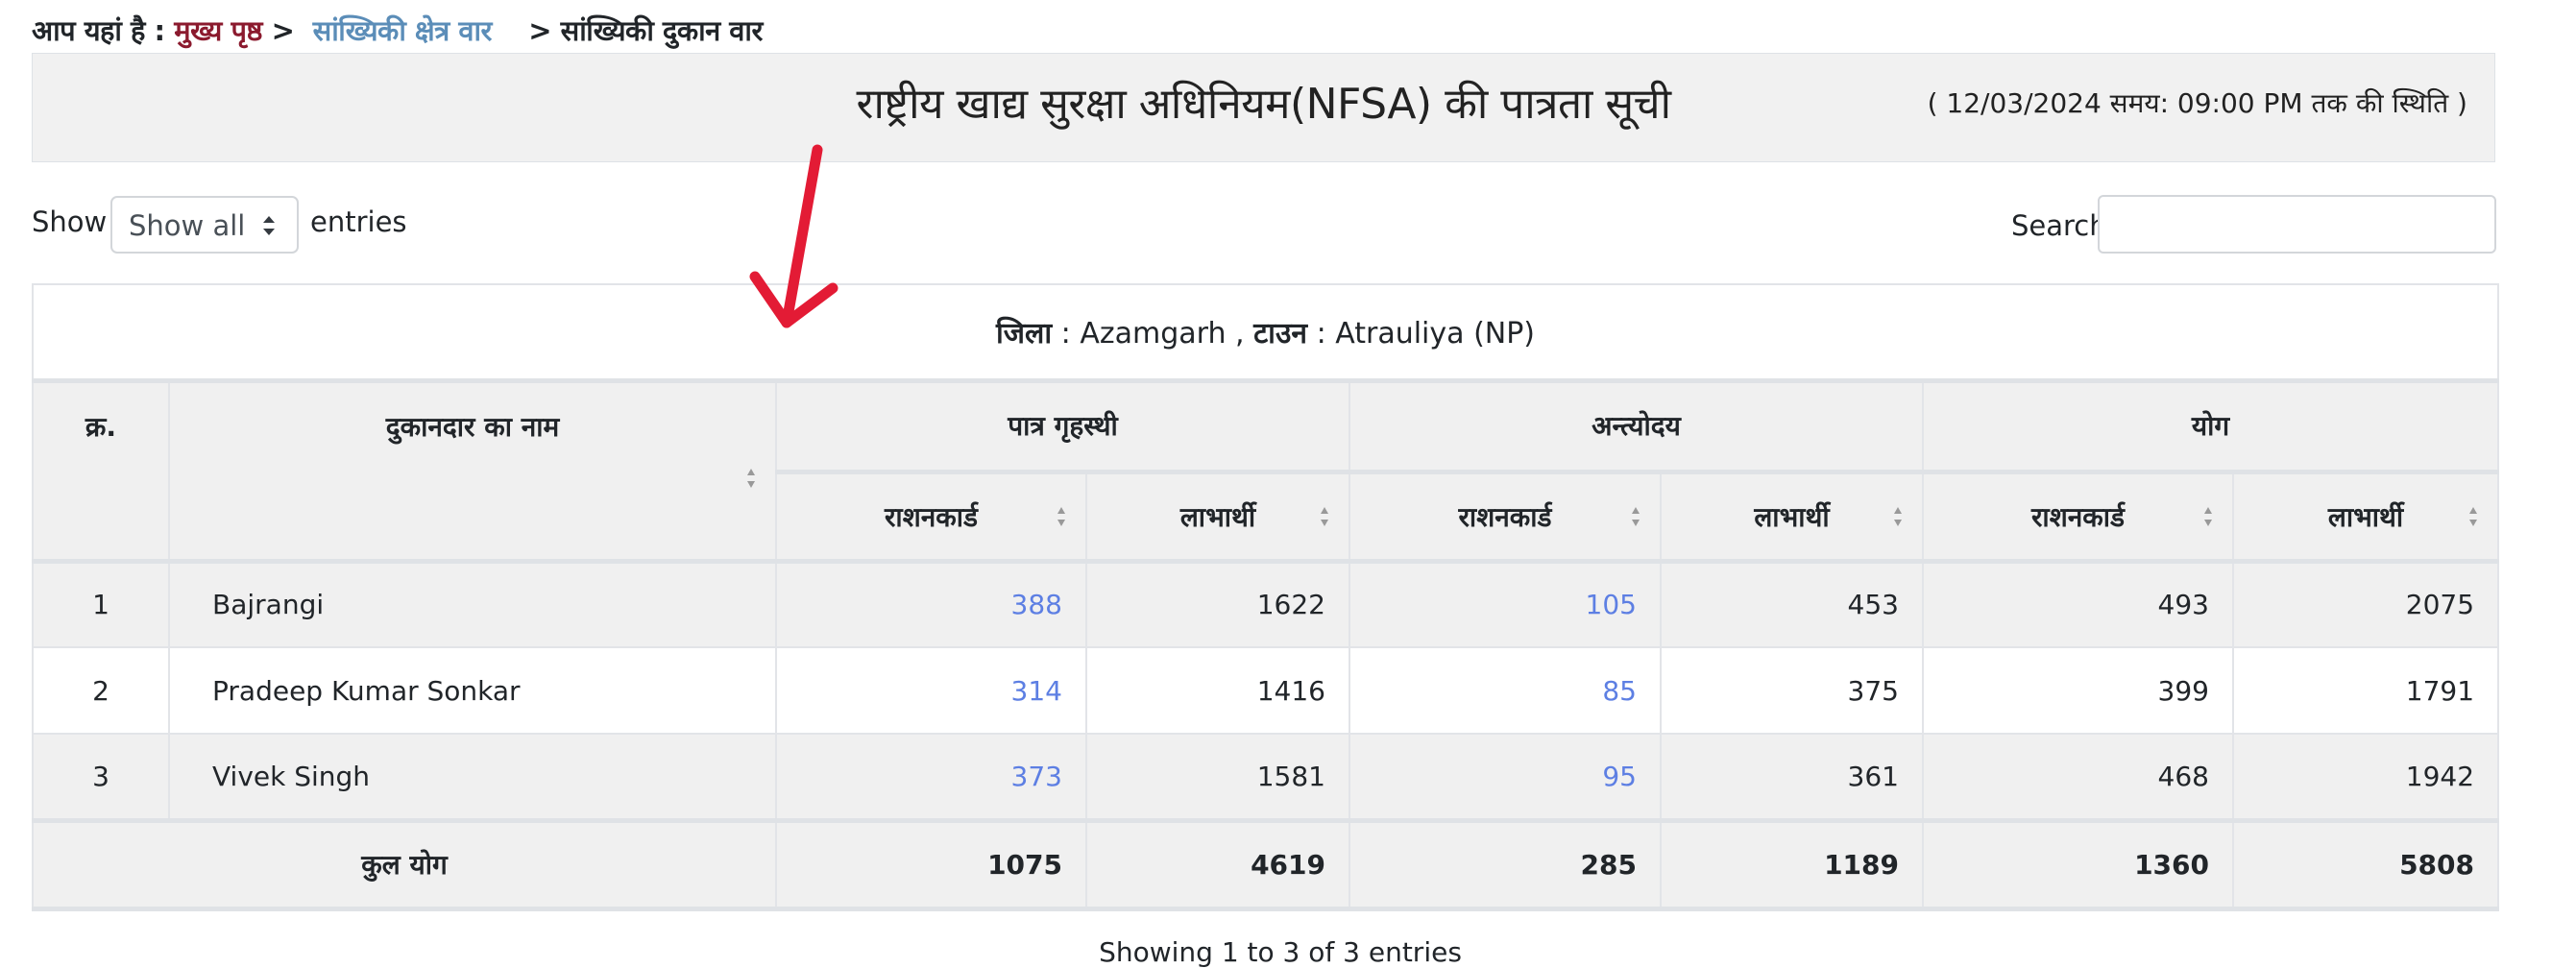 The height and width of the screenshot is (968, 2576). Describe the element at coordinates (101, 471) in the screenshot. I see `col-header-serial: क्र.` at that location.